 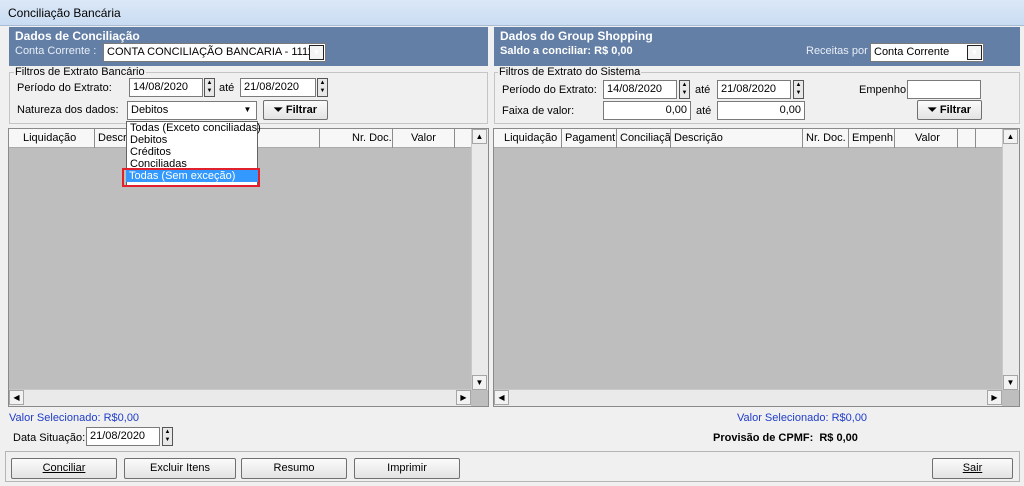 What do you see at coordinates (191, 177) in the screenshot?
I see `selection-highlight-box` at bounding box center [191, 177].